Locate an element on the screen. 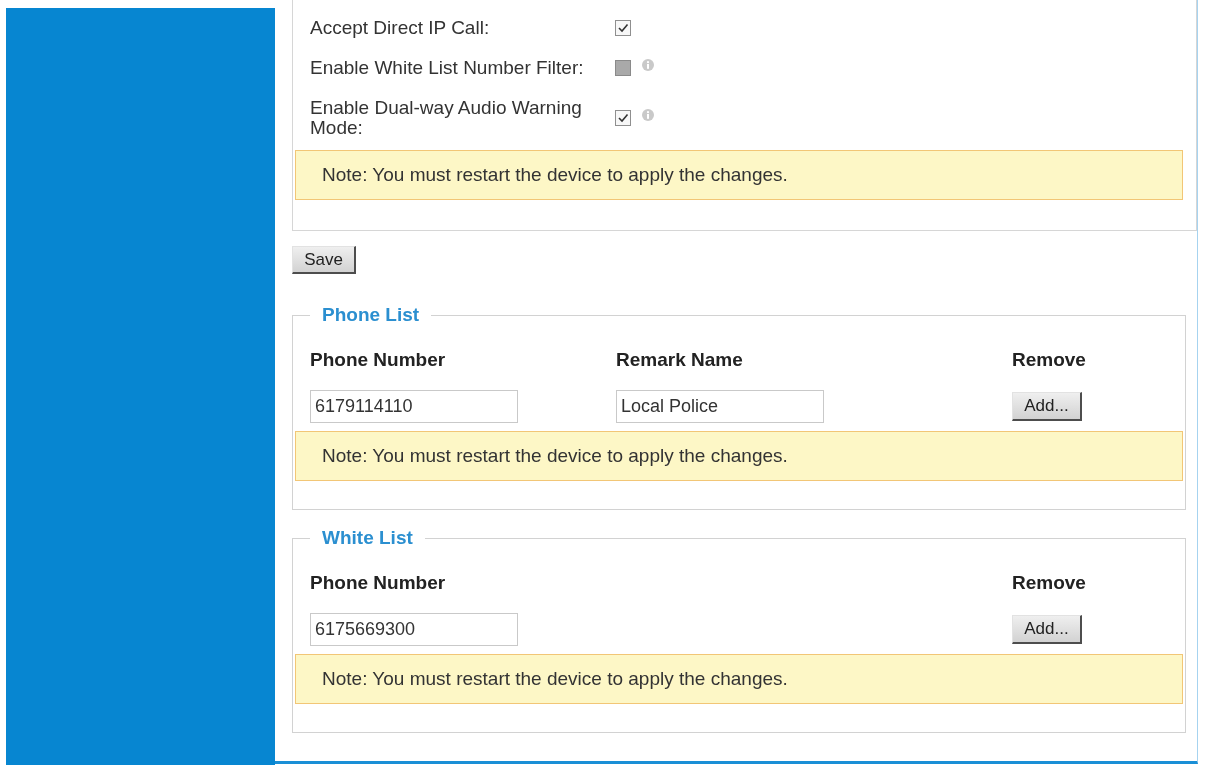 Image resolution: width=1207 pixels, height=765 pixels. section-title: Phone List is located at coordinates (371, 315).